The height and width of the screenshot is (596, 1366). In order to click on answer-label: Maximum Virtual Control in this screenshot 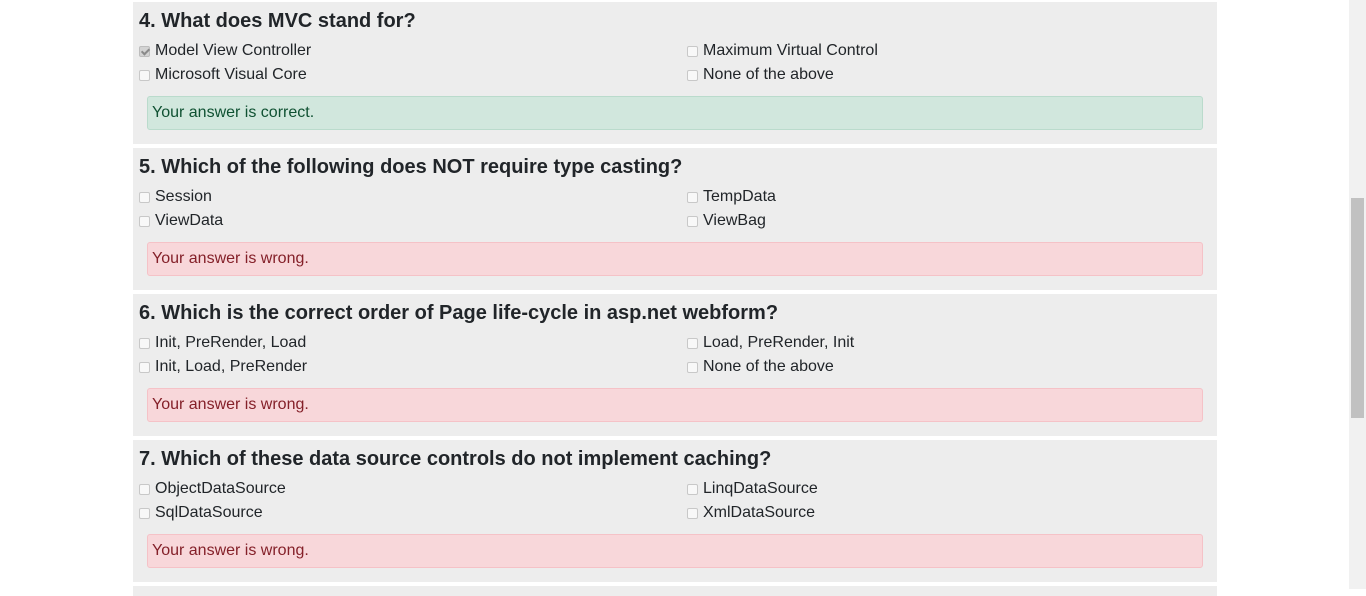, I will do `click(790, 50)`.